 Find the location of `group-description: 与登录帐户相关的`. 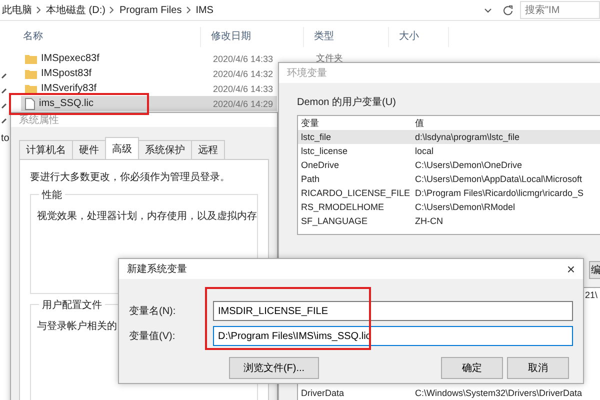

group-description: 与登录帐户相关的 is located at coordinates (77, 326).